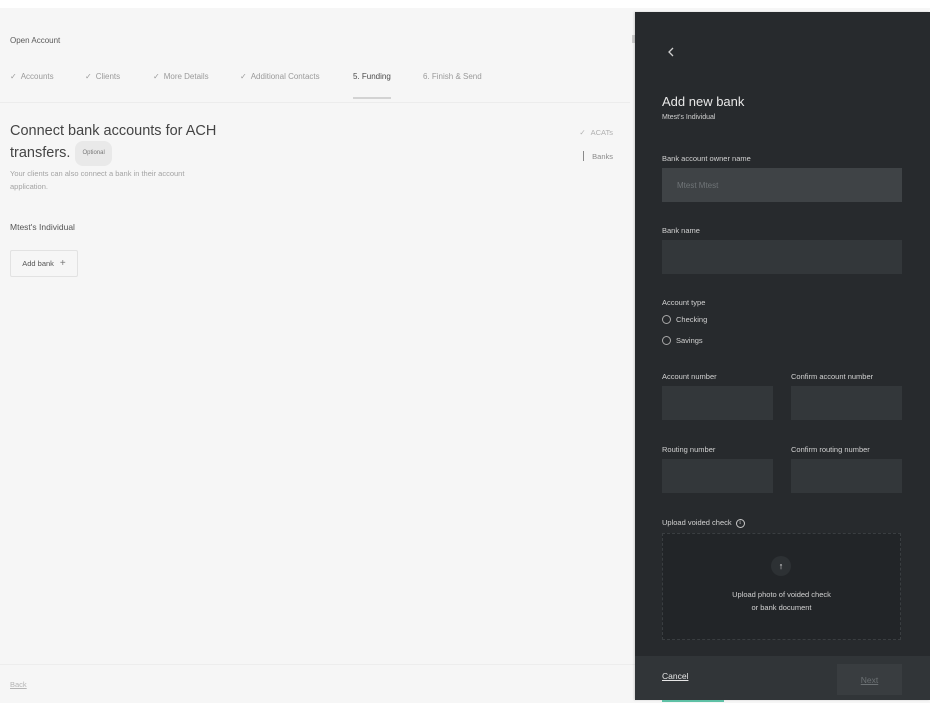  What do you see at coordinates (689, 117) in the screenshot?
I see `drawer-subtitle: Mtest's Individual` at bounding box center [689, 117].